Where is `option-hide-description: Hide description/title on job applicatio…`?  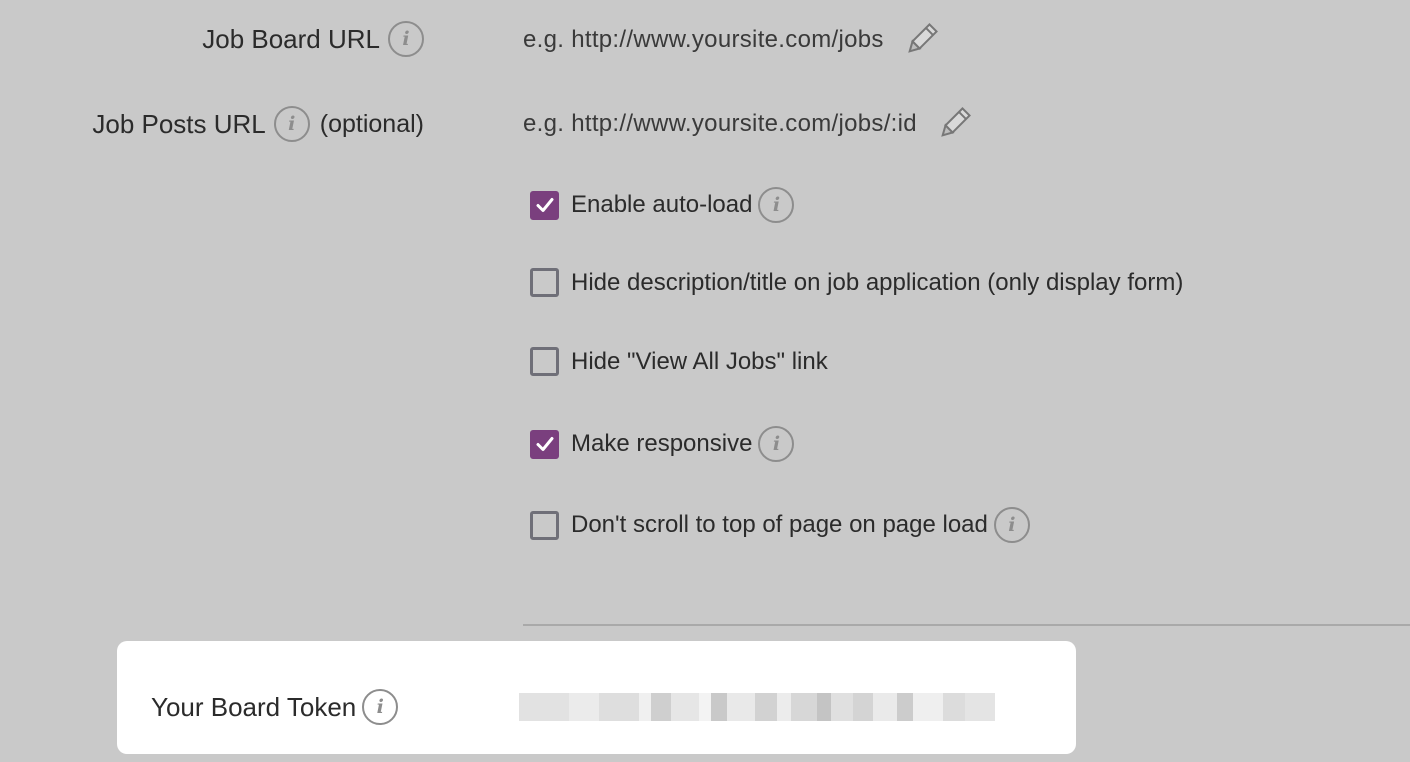
option-hide-description: Hide description/title on job applicatio… is located at coordinates (856, 282).